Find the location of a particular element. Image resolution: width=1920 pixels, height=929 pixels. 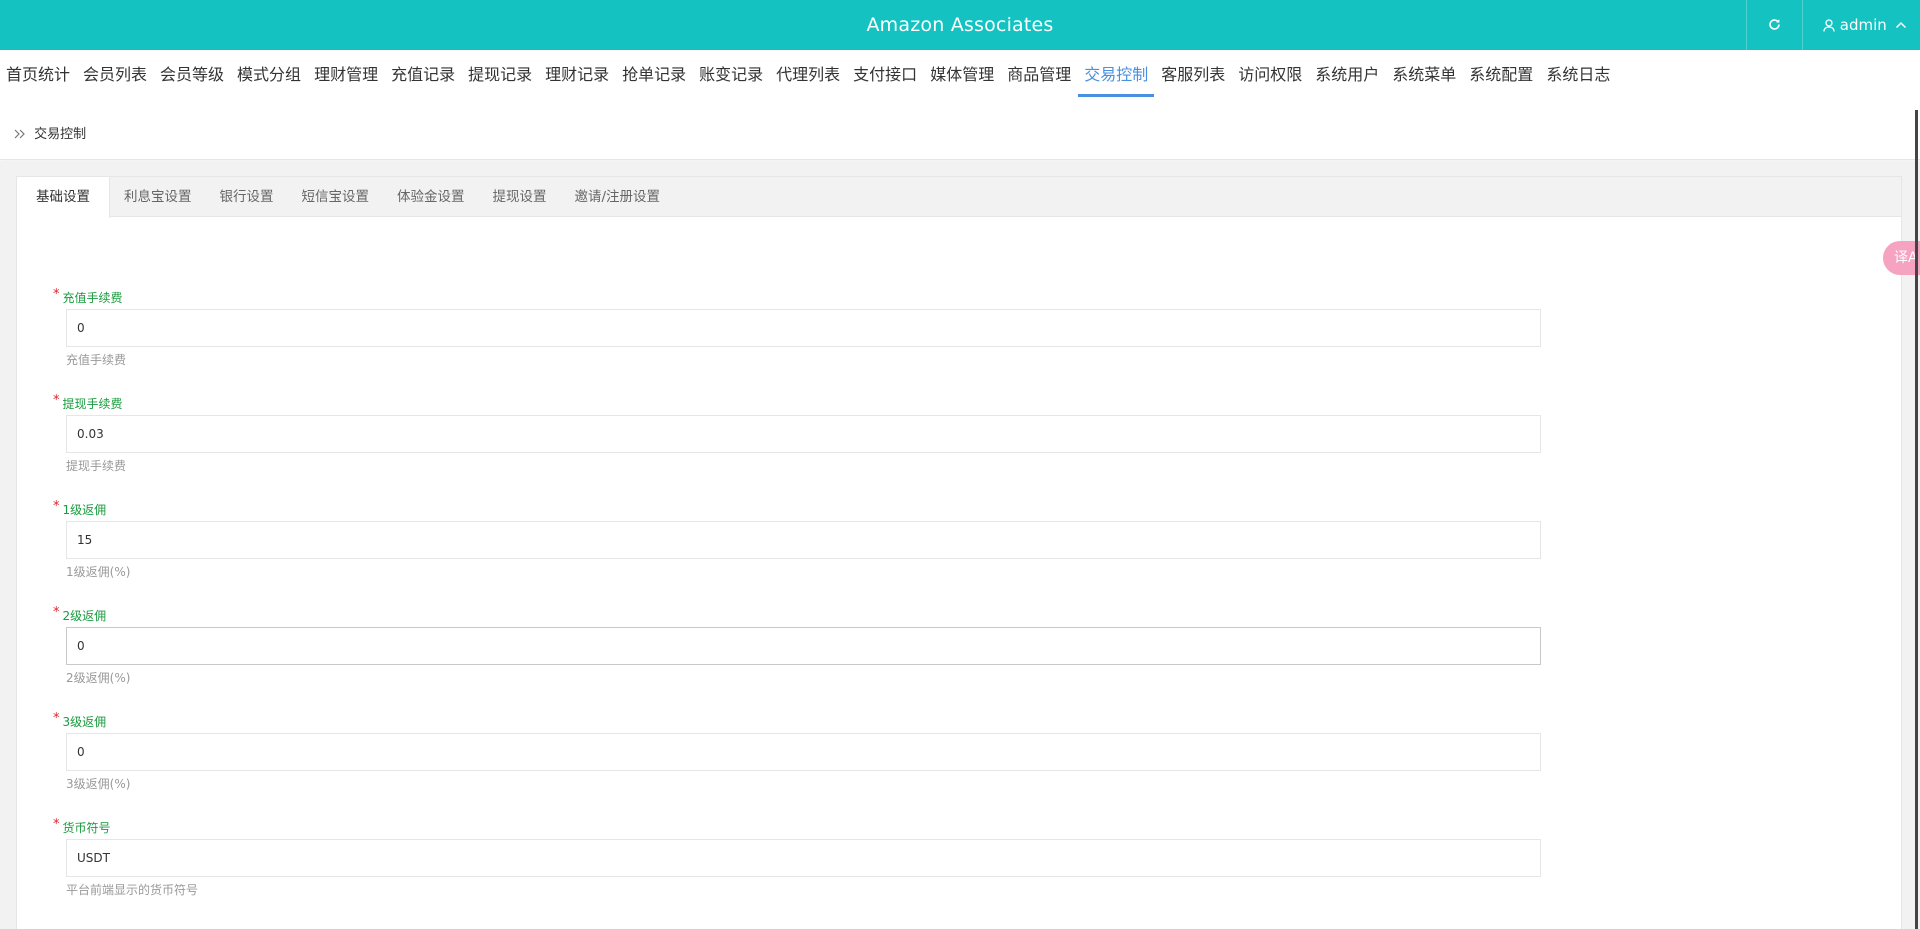

form-field-level1-commission: * 1级返佣 15 1级返佣(%) is located at coordinates (803, 539).